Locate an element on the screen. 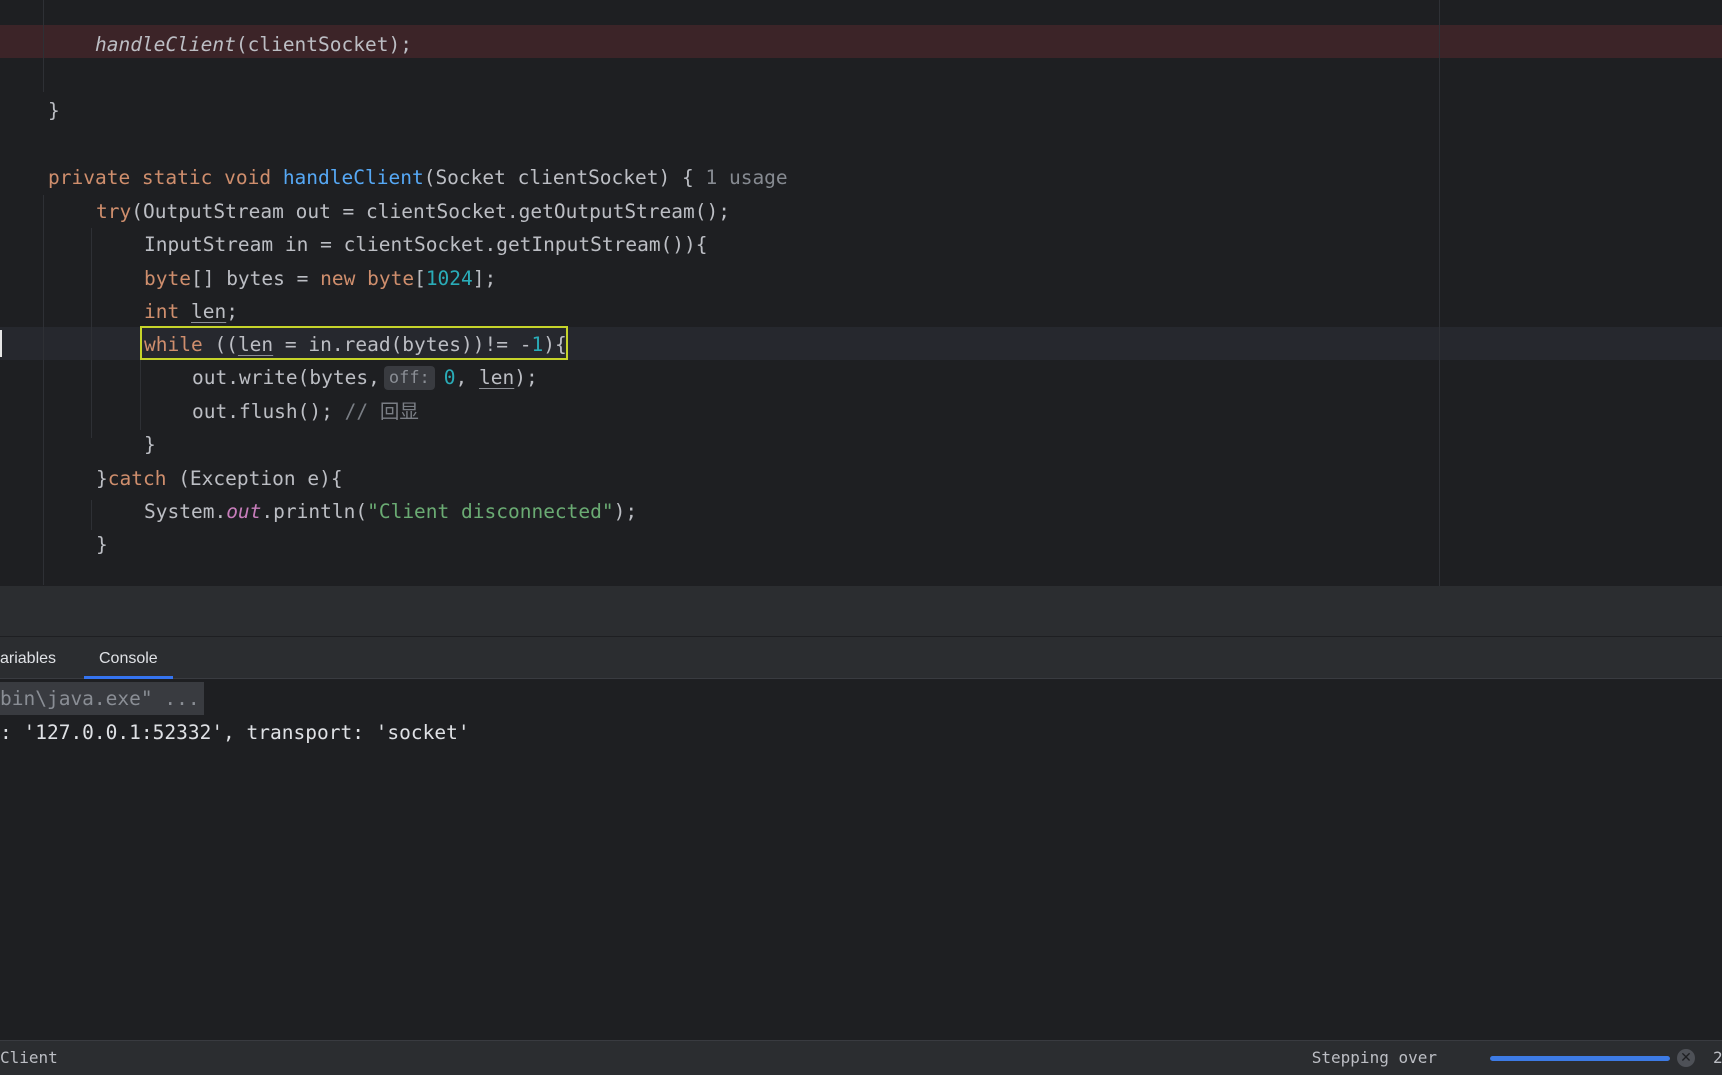 The width and height of the screenshot is (1722, 1075). status-run-config: Client is located at coordinates (29, 1058).